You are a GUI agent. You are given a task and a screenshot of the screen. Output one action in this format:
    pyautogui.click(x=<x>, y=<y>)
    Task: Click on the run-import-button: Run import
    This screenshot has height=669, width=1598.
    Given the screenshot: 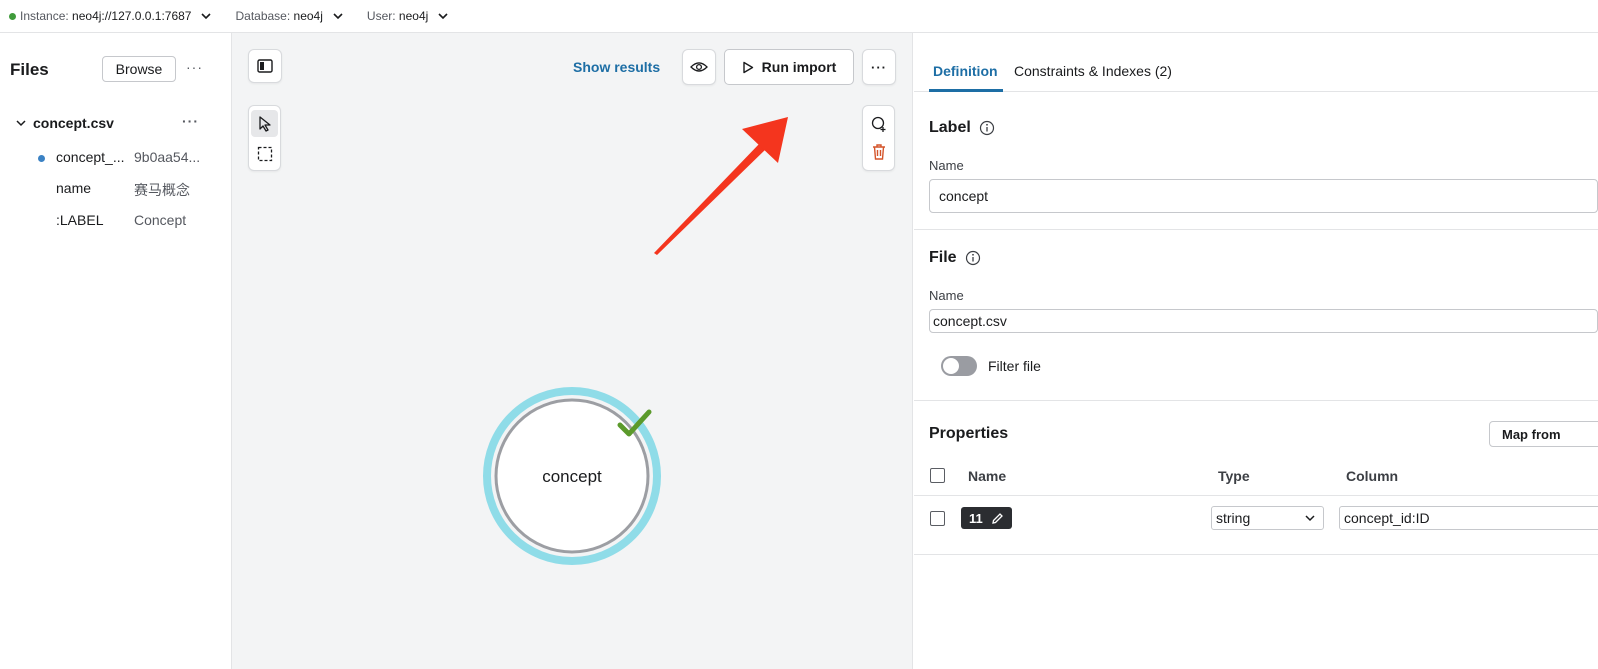 What is the action you would take?
    pyautogui.click(x=789, y=67)
    